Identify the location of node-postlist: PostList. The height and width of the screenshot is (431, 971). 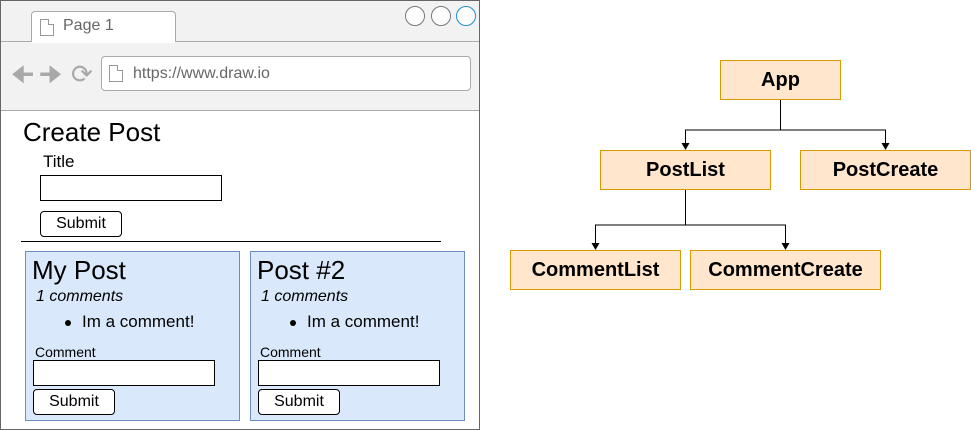
(685, 170).